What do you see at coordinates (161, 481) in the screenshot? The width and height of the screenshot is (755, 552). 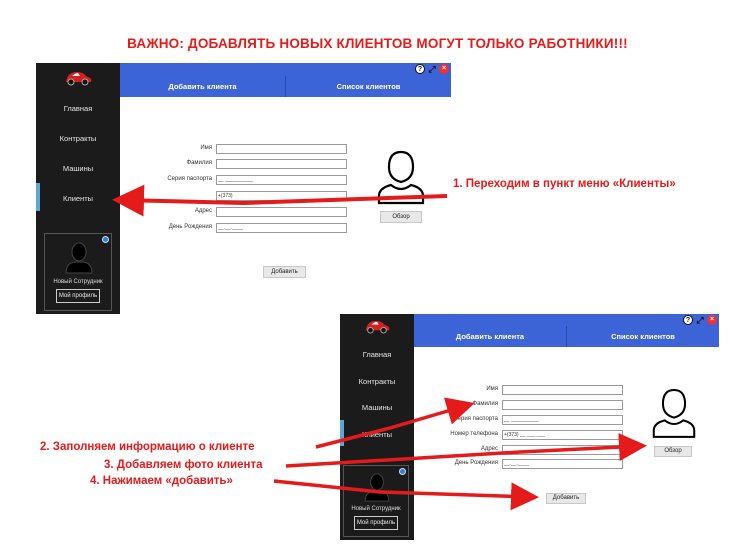 I see `annotation-step-4: 4. Нажимаем «добавить»` at bounding box center [161, 481].